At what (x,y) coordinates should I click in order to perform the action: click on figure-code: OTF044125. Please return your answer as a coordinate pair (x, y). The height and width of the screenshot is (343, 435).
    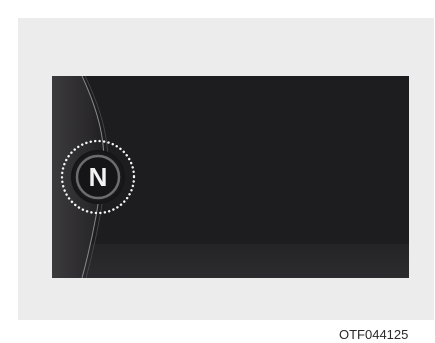
    Looking at the image, I should click on (374, 334).